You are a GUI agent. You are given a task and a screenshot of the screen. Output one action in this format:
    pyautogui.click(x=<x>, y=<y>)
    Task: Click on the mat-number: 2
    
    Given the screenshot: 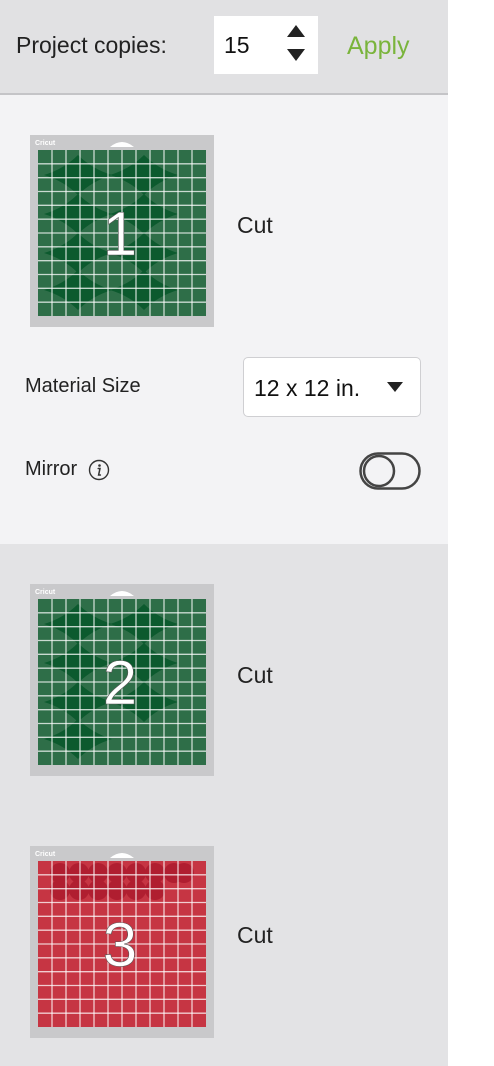 What is the action you would take?
    pyautogui.click(x=120, y=683)
    